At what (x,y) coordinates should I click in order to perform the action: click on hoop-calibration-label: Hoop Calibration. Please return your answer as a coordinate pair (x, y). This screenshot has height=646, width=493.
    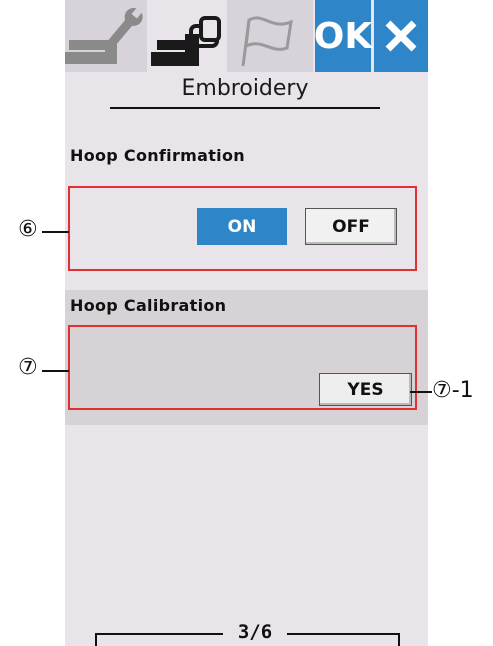
    Looking at the image, I should click on (148, 305).